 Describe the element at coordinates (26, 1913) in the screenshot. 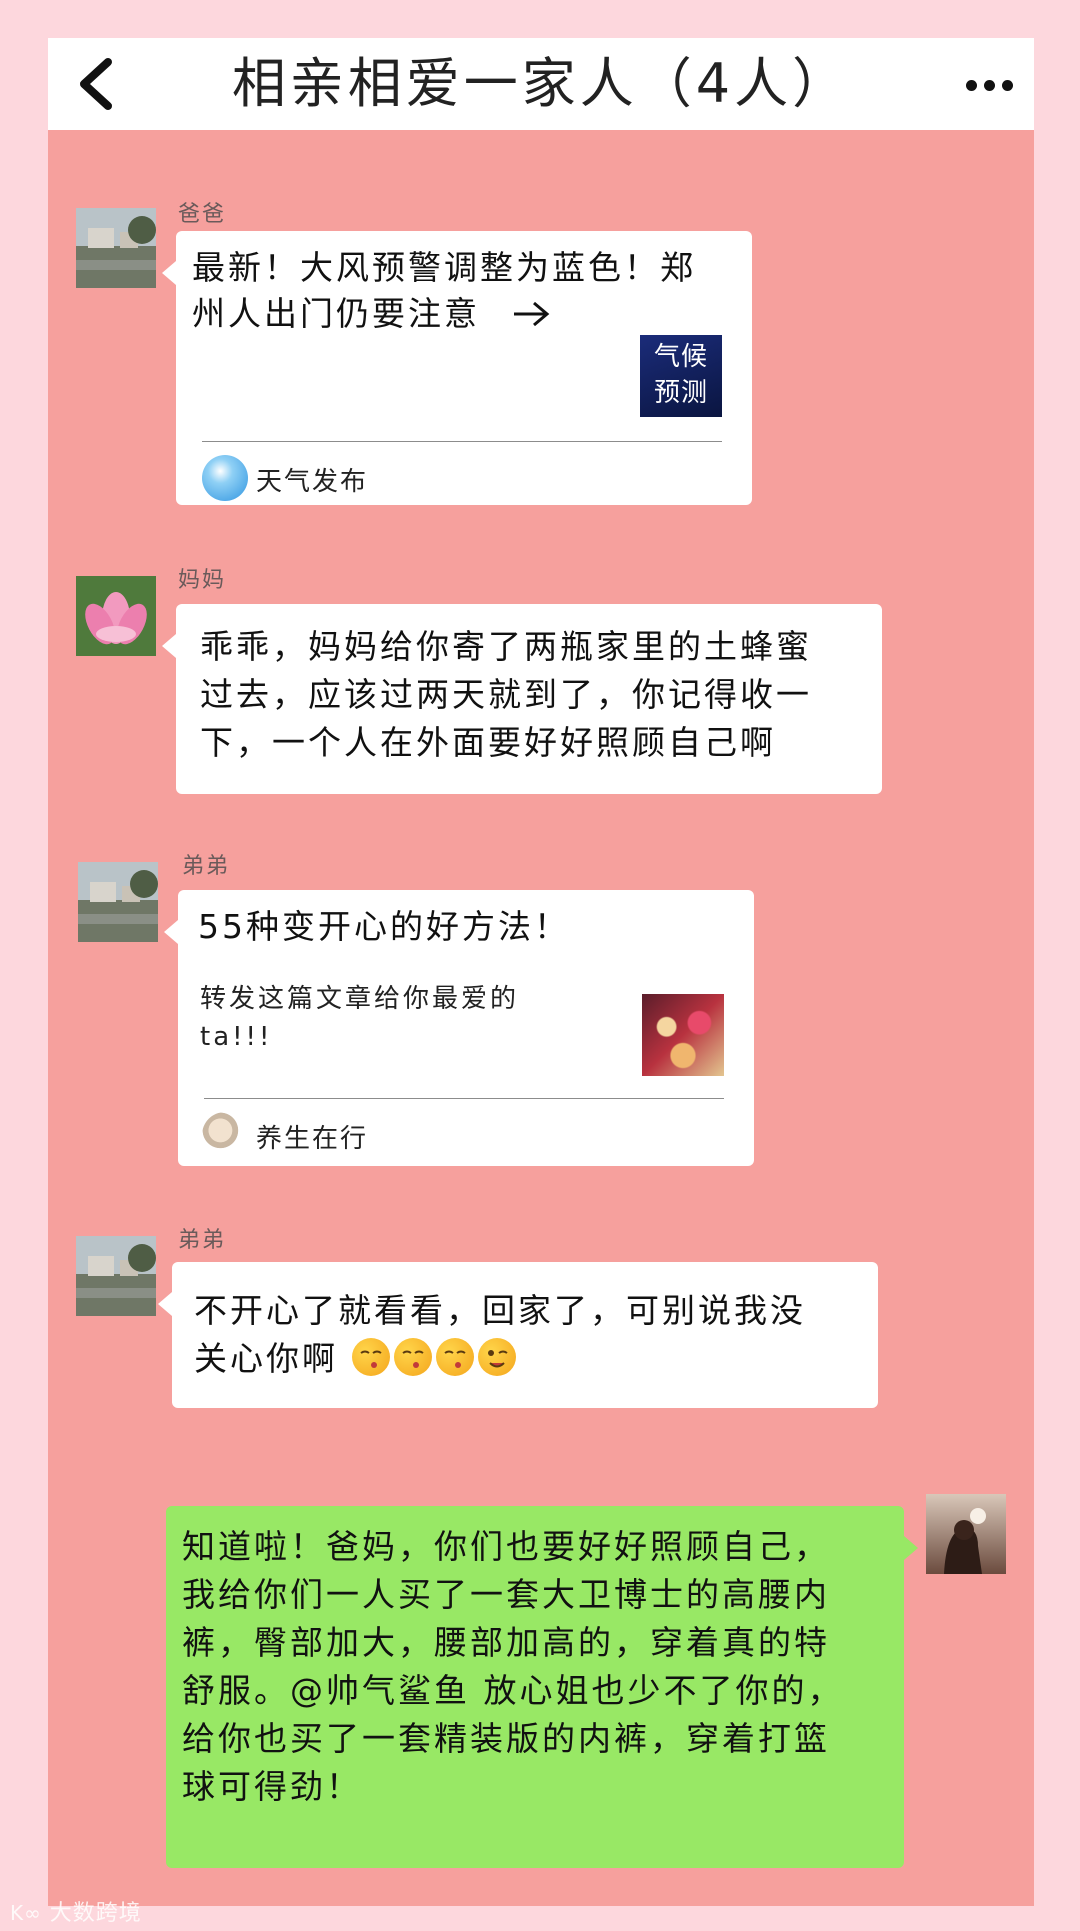

I see `watermark-logo-icon: K∞` at that location.